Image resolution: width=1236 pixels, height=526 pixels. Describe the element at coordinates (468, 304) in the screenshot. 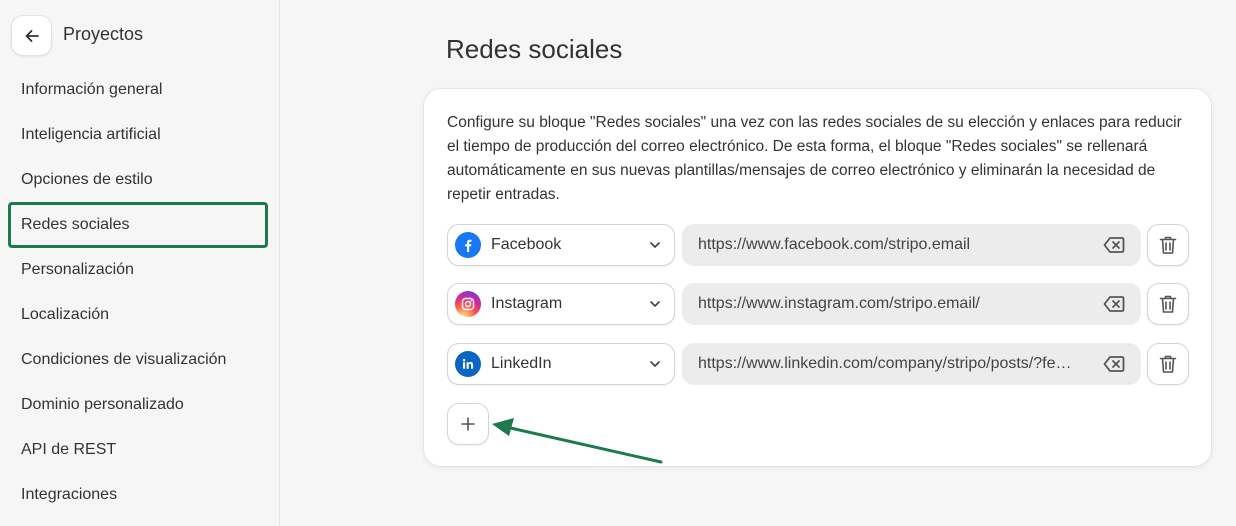

I see `instagram-icon` at that location.